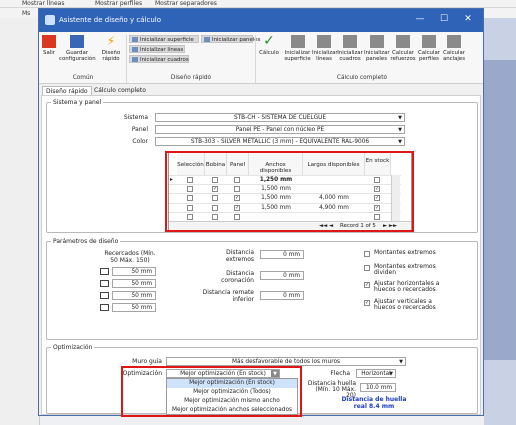 The height and width of the screenshot is (425, 516). I want to click on dist-remate-input: 0 mm, so click(282, 295).